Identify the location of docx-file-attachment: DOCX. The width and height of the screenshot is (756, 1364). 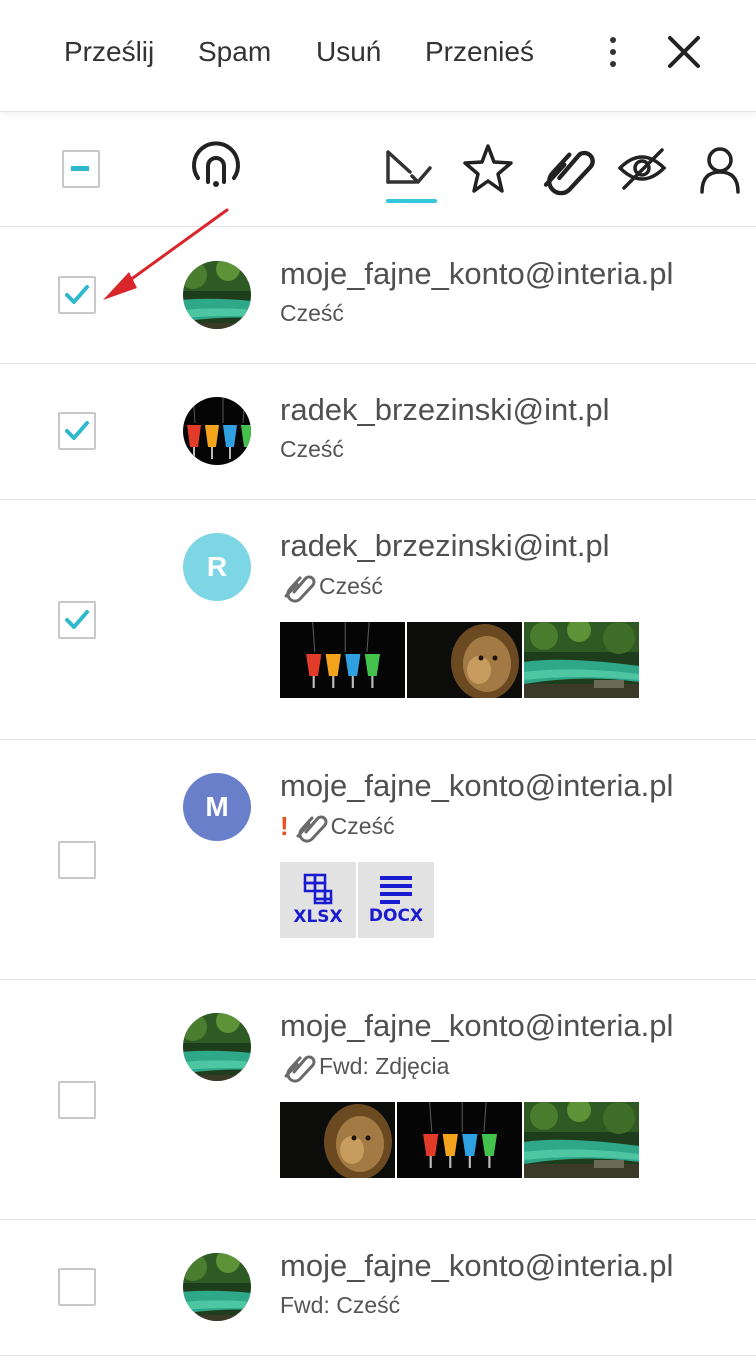
(396, 900).